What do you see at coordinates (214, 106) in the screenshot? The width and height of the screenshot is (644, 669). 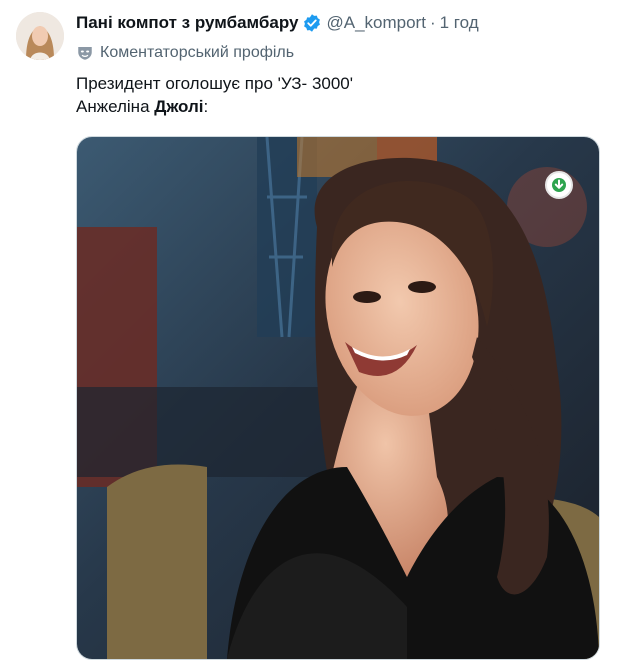 I see `tweet-text-line-2: Анжеліна Джолі:` at bounding box center [214, 106].